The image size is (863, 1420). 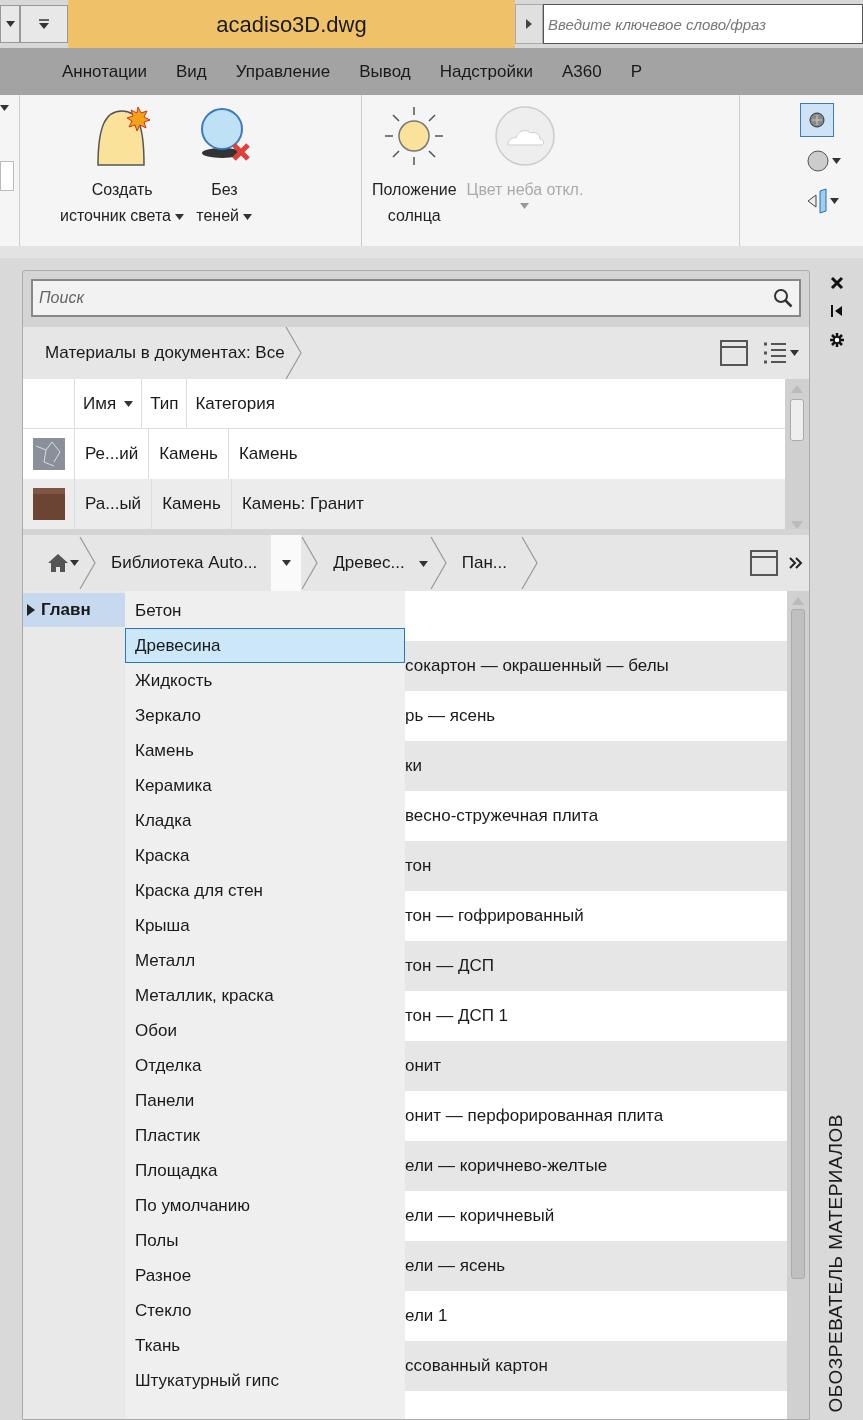 What do you see at coordinates (265, 1170) in the screenshot?
I see `dropdown-item: Площадка` at bounding box center [265, 1170].